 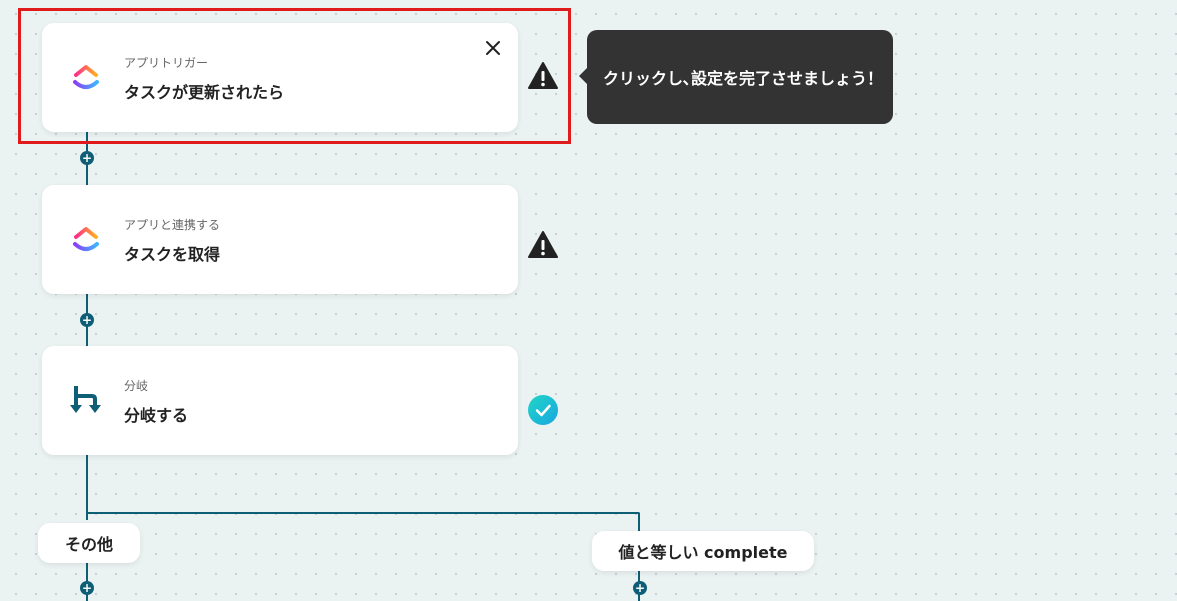 What do you see at coordinates (280, 239) in the screenshot?
I see `get-task-step-card: アプリと連携する タスクを取得` at bounding box center [280, 239].